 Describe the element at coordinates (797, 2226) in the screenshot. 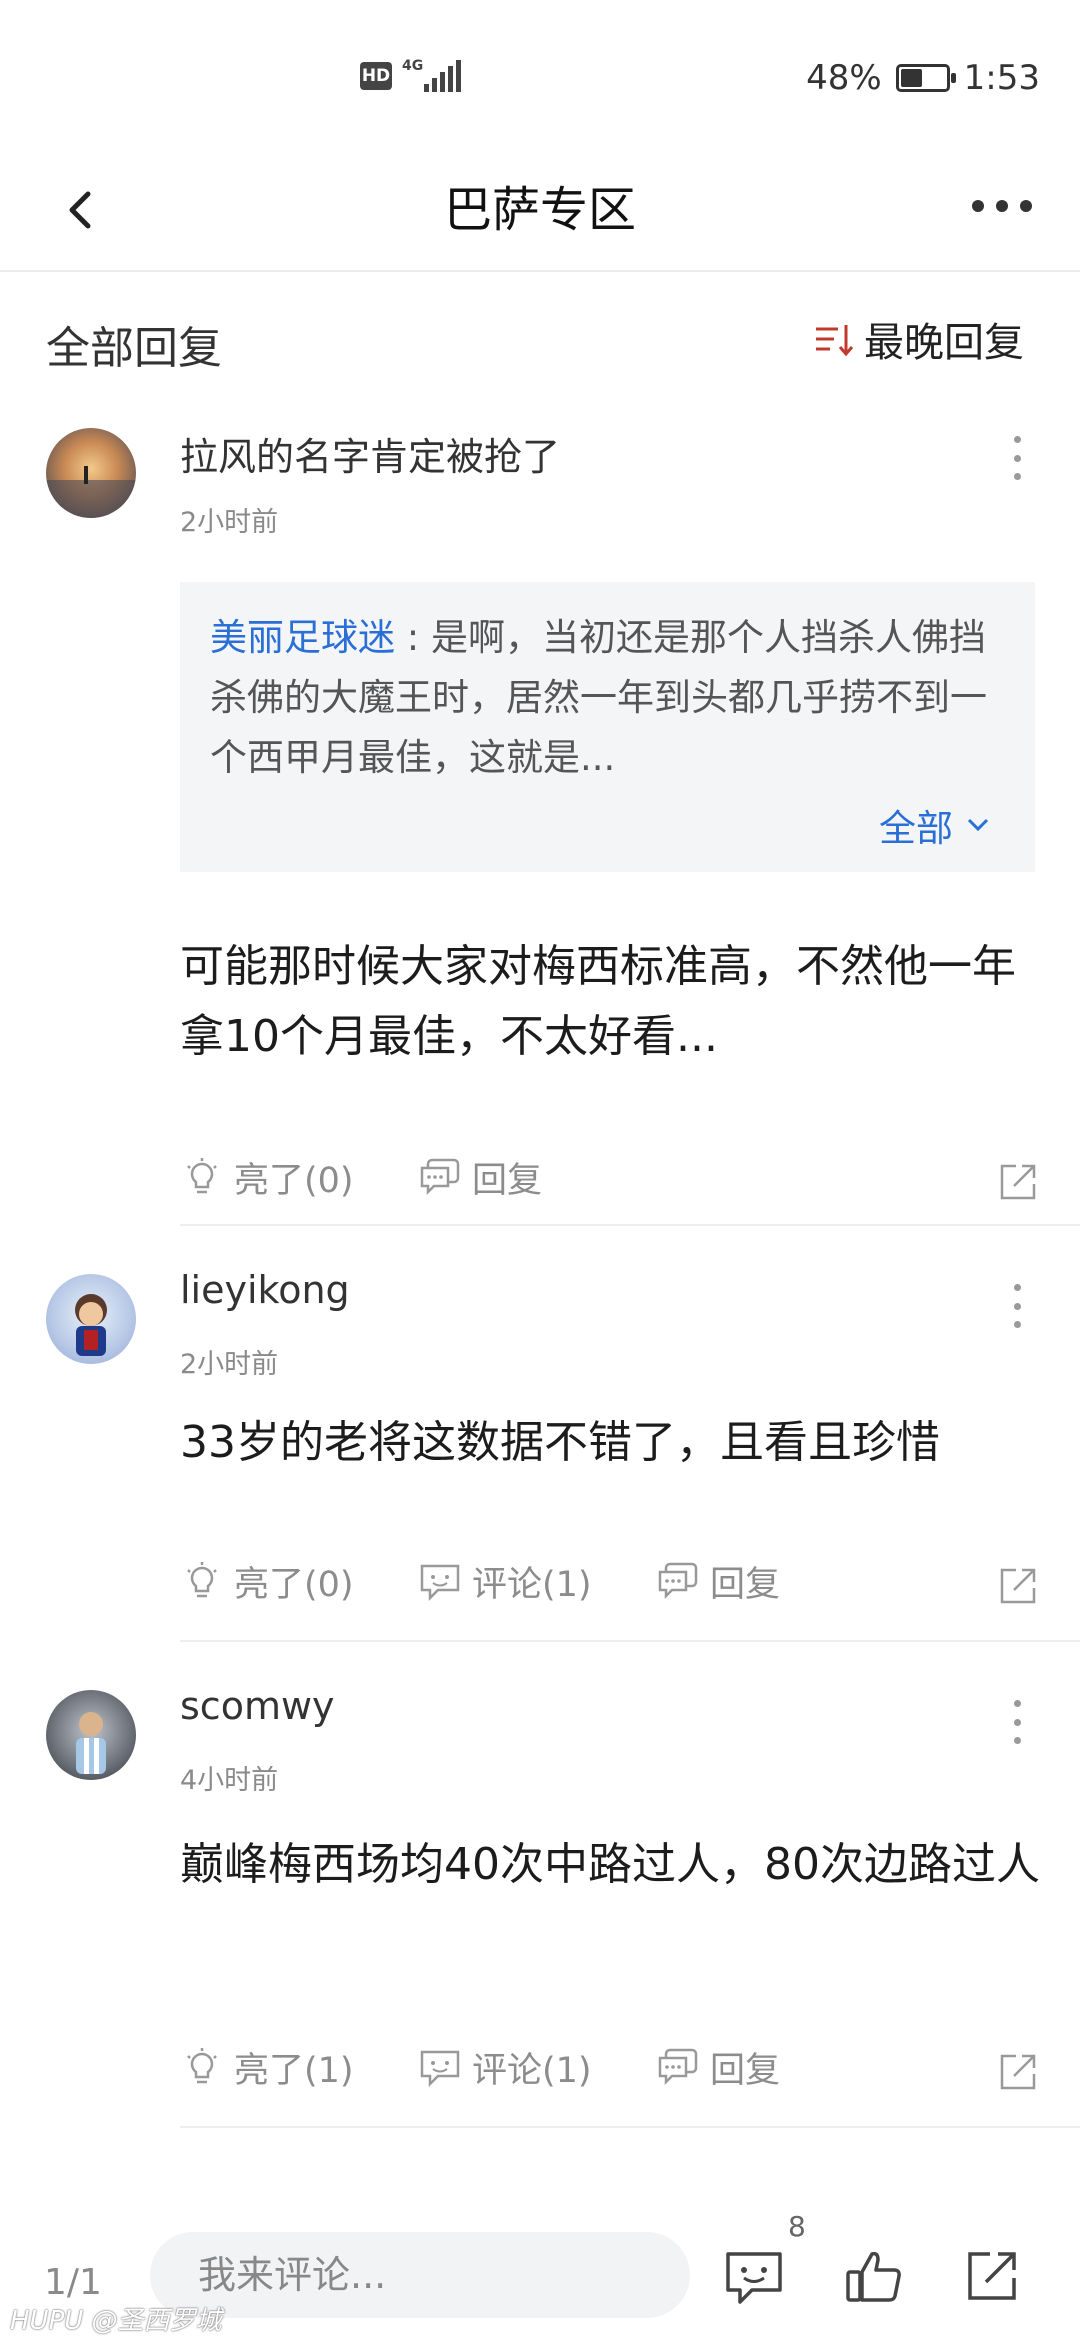

I see `comment-count-badge: 8` at that location.